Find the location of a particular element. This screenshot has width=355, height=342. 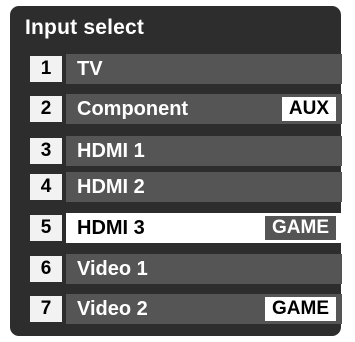

menu-title: Input select is located at coordinates (85, 27).